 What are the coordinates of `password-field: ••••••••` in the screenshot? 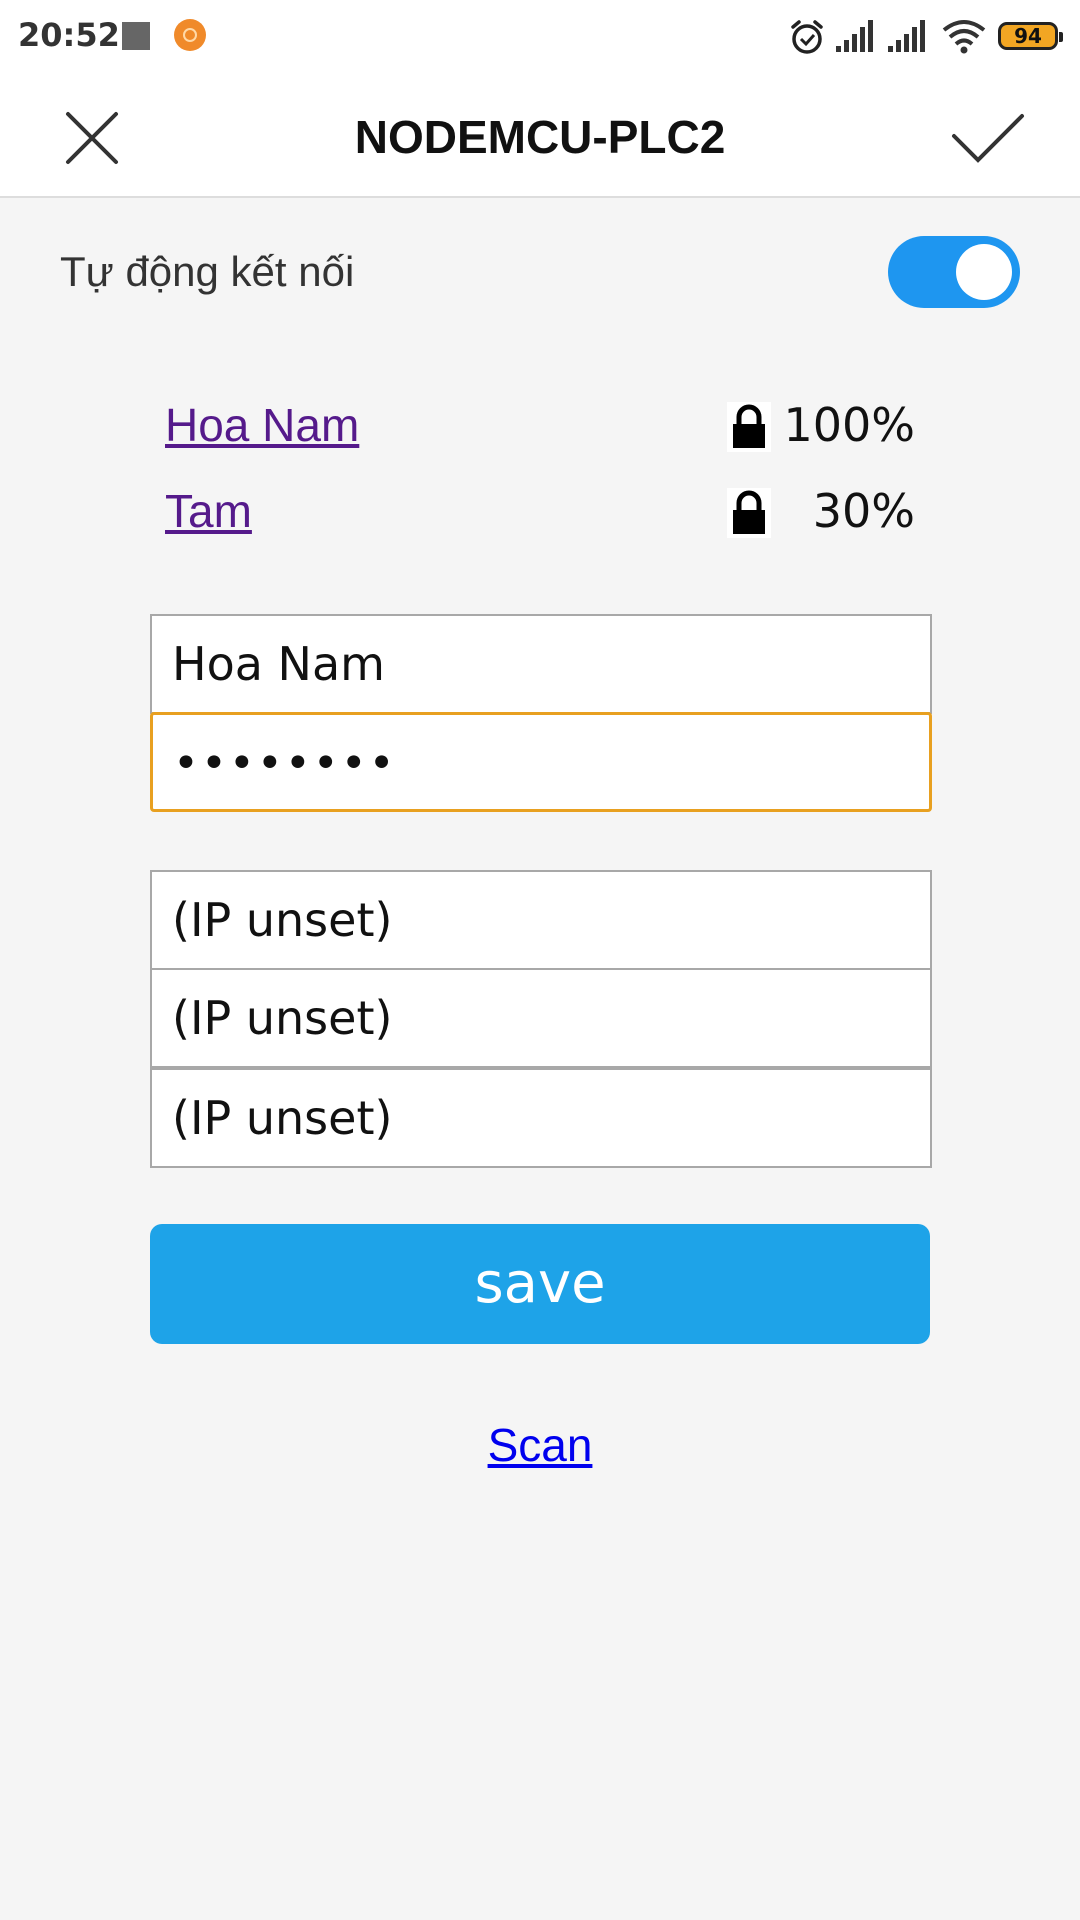 It's located at (541, 762).